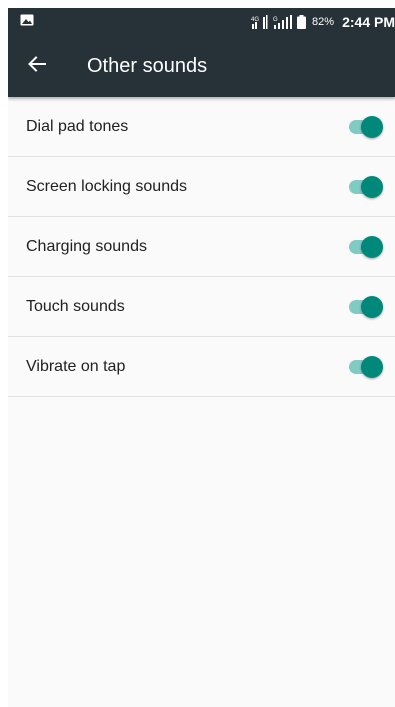  What do you see at coordinates (201, 22) in the screenshot?
I see `status-bar: 4G G 82% 2:44 PM` at bounding box center [201, 22].